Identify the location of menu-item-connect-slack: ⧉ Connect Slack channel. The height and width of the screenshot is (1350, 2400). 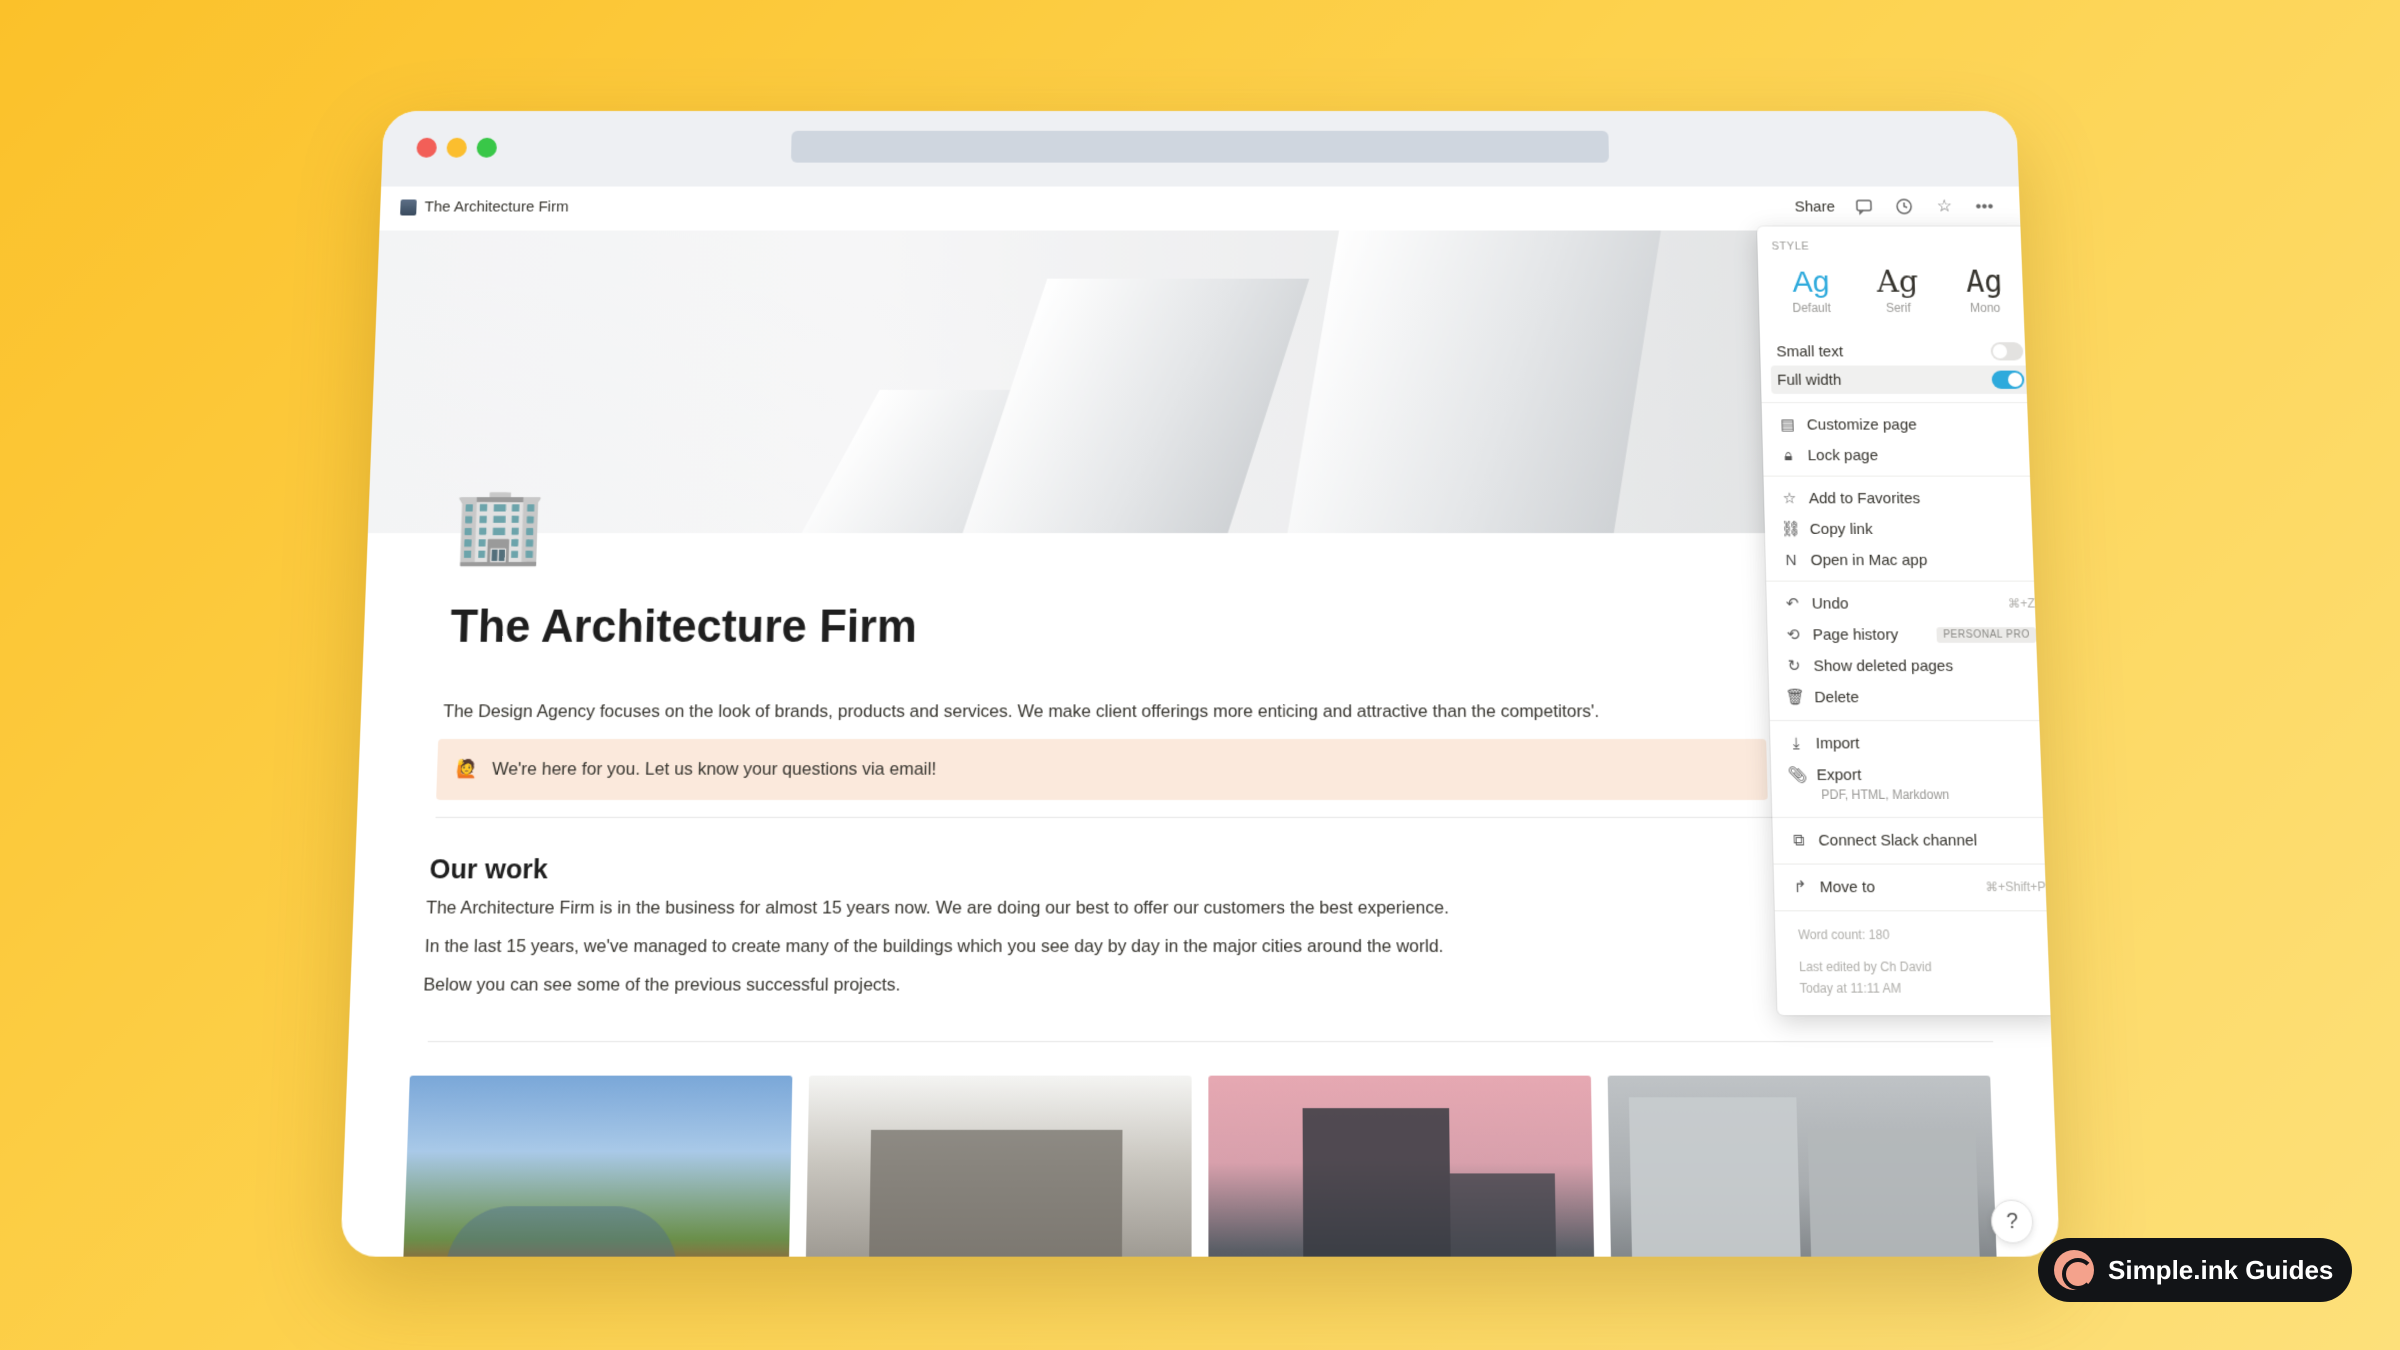
(1916, 840).